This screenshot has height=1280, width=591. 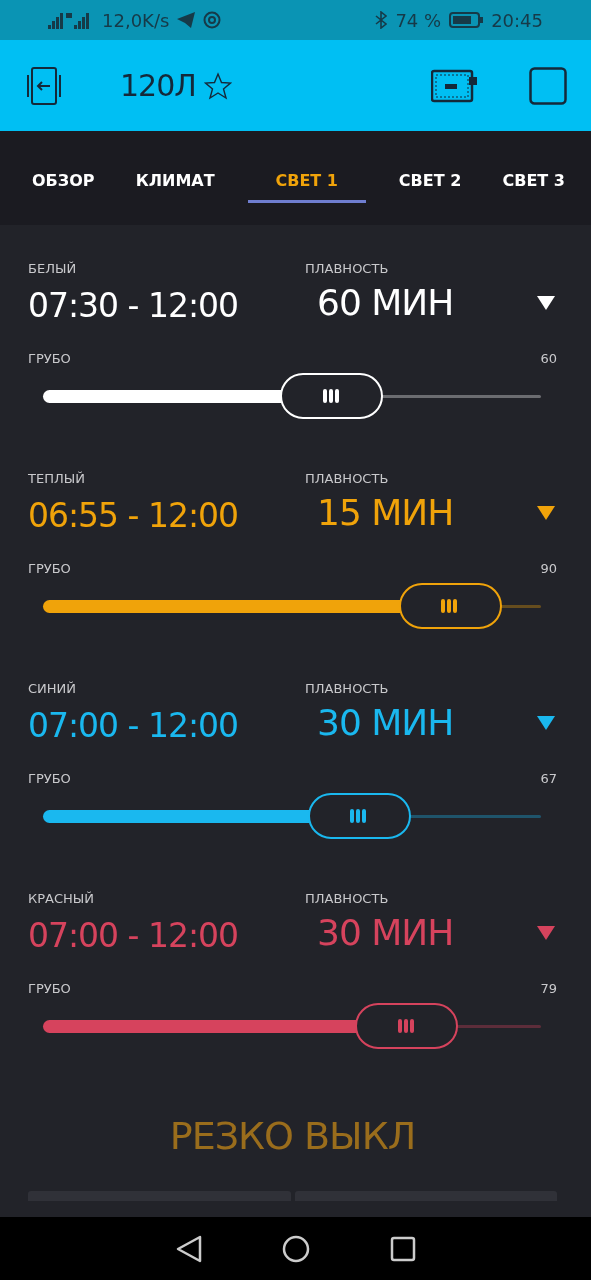 I want to click on network-speed: 12,0K/s, so click(x=136, y=20).